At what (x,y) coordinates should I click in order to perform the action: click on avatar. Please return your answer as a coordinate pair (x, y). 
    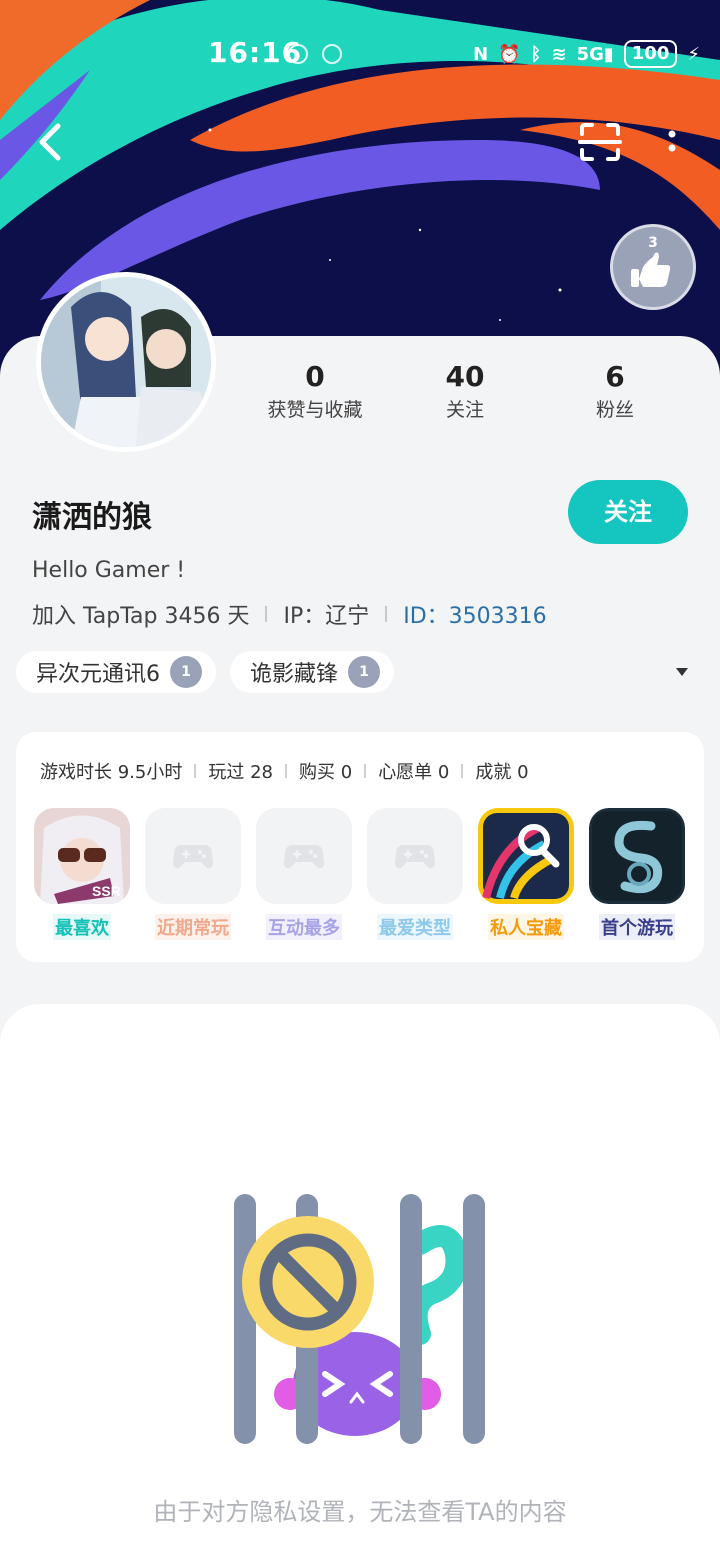
    Looking at the image, I should click on (126, 362).